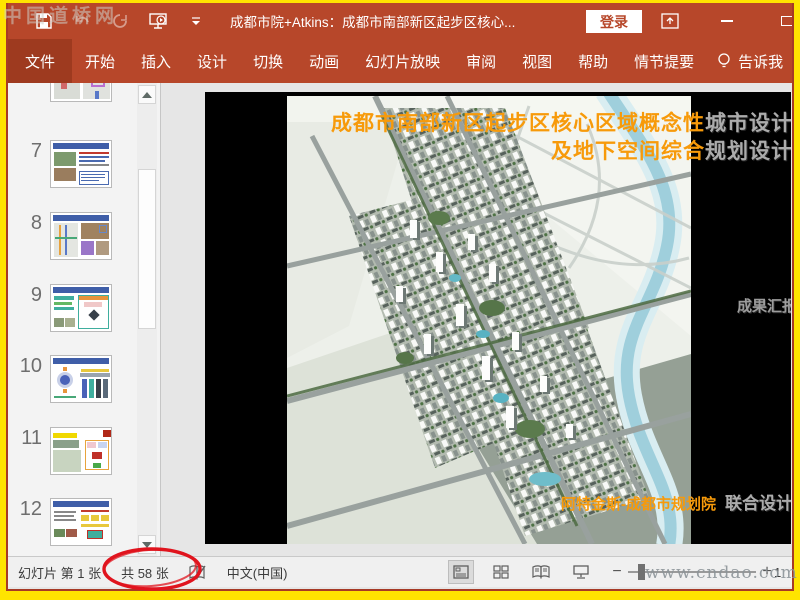 This screenshot has width=800, height=600. I want to click on slide-number: 8, so click(36, 223).